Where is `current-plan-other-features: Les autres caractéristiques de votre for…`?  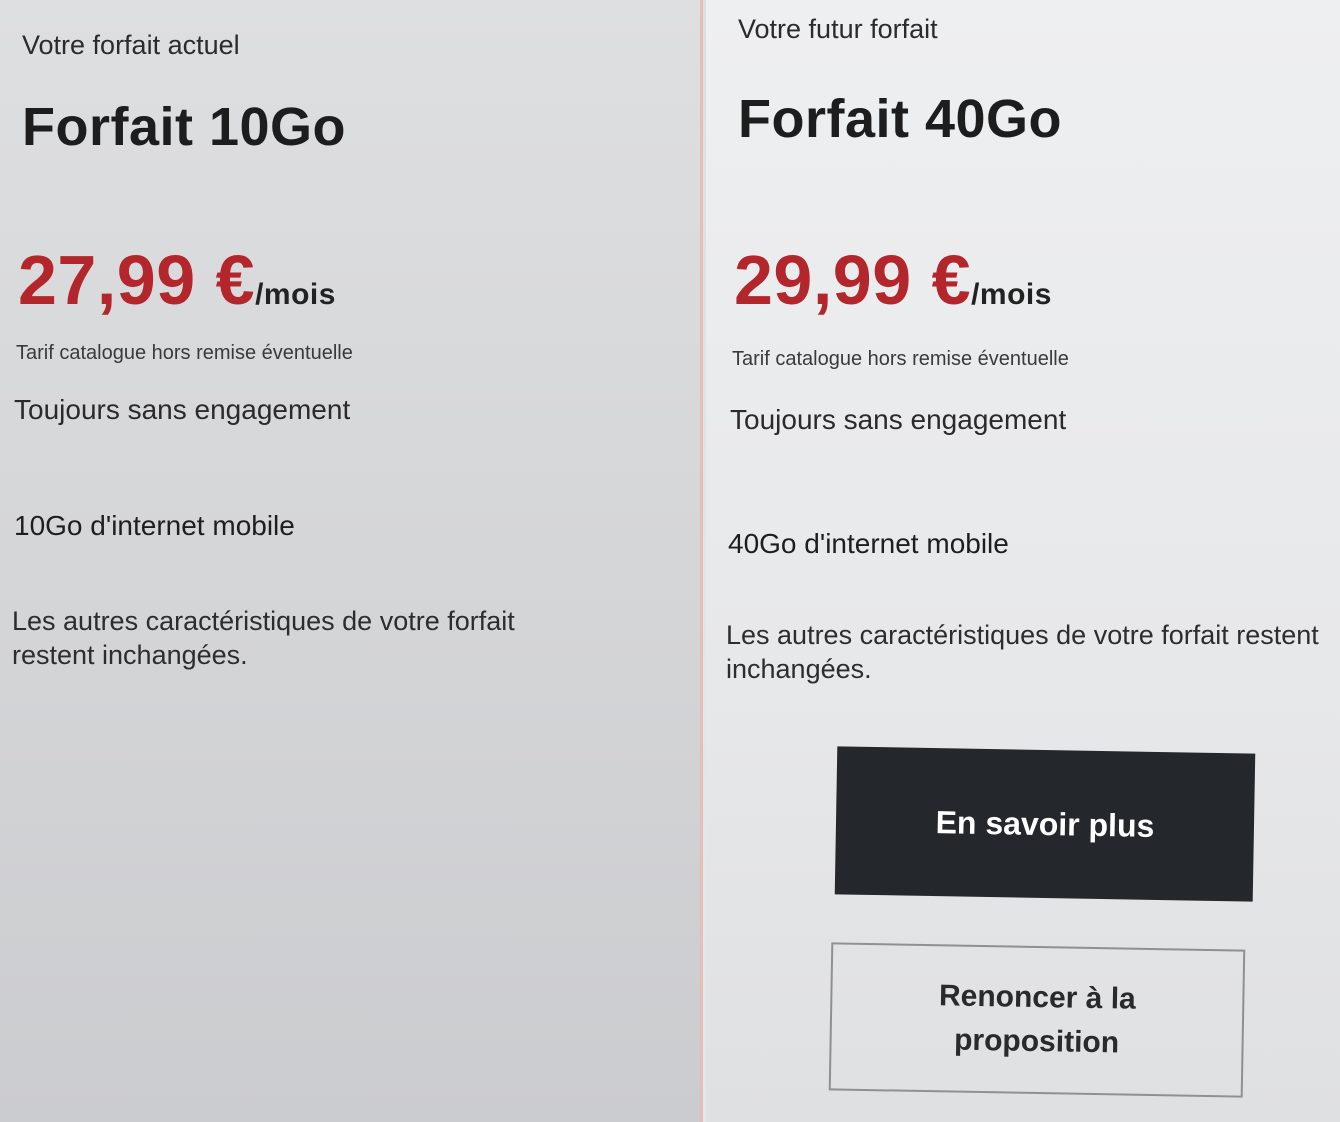
current-plan-other-features: Les autres caractéristiques de votre for… is located at coordinates (263, 638).